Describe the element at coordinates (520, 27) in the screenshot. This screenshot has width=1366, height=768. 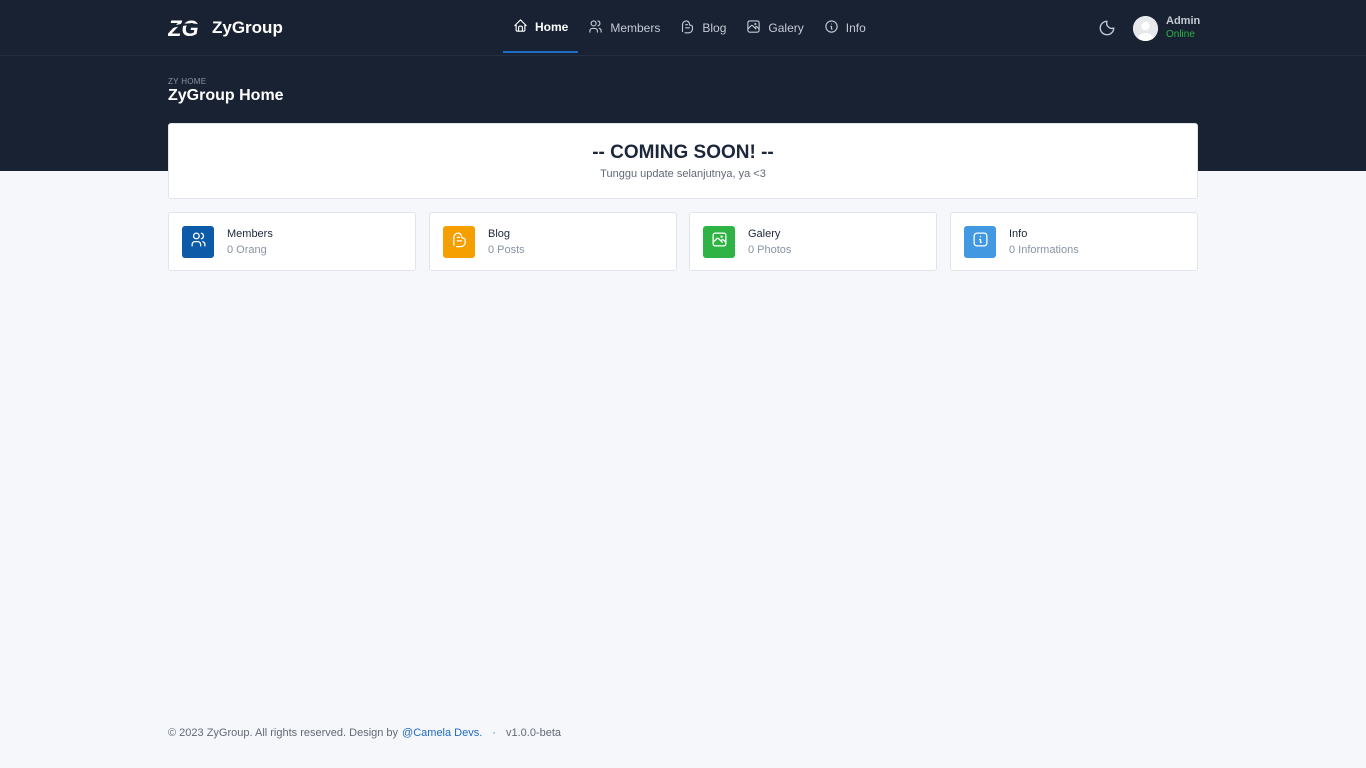
I see `home-icon` at that location.